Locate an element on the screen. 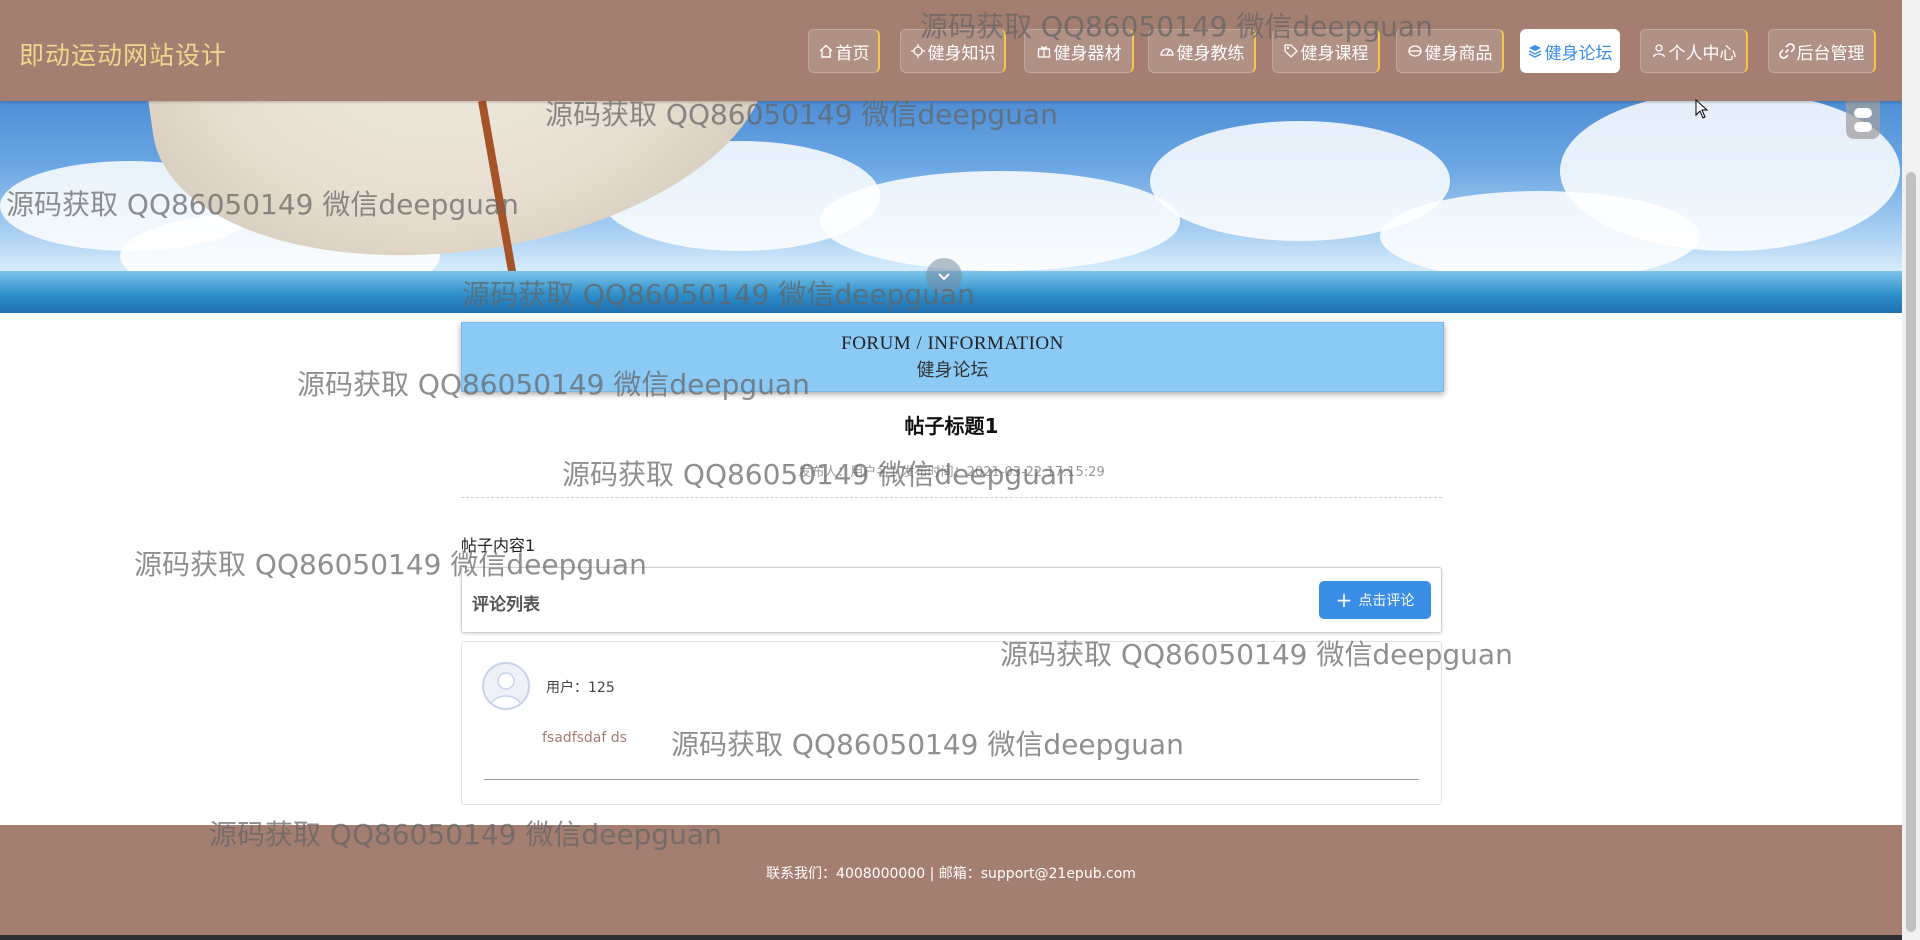 This screenshot has width=1920, height=940. mouse-cursor-icon is located at coordinates (1702, 110).